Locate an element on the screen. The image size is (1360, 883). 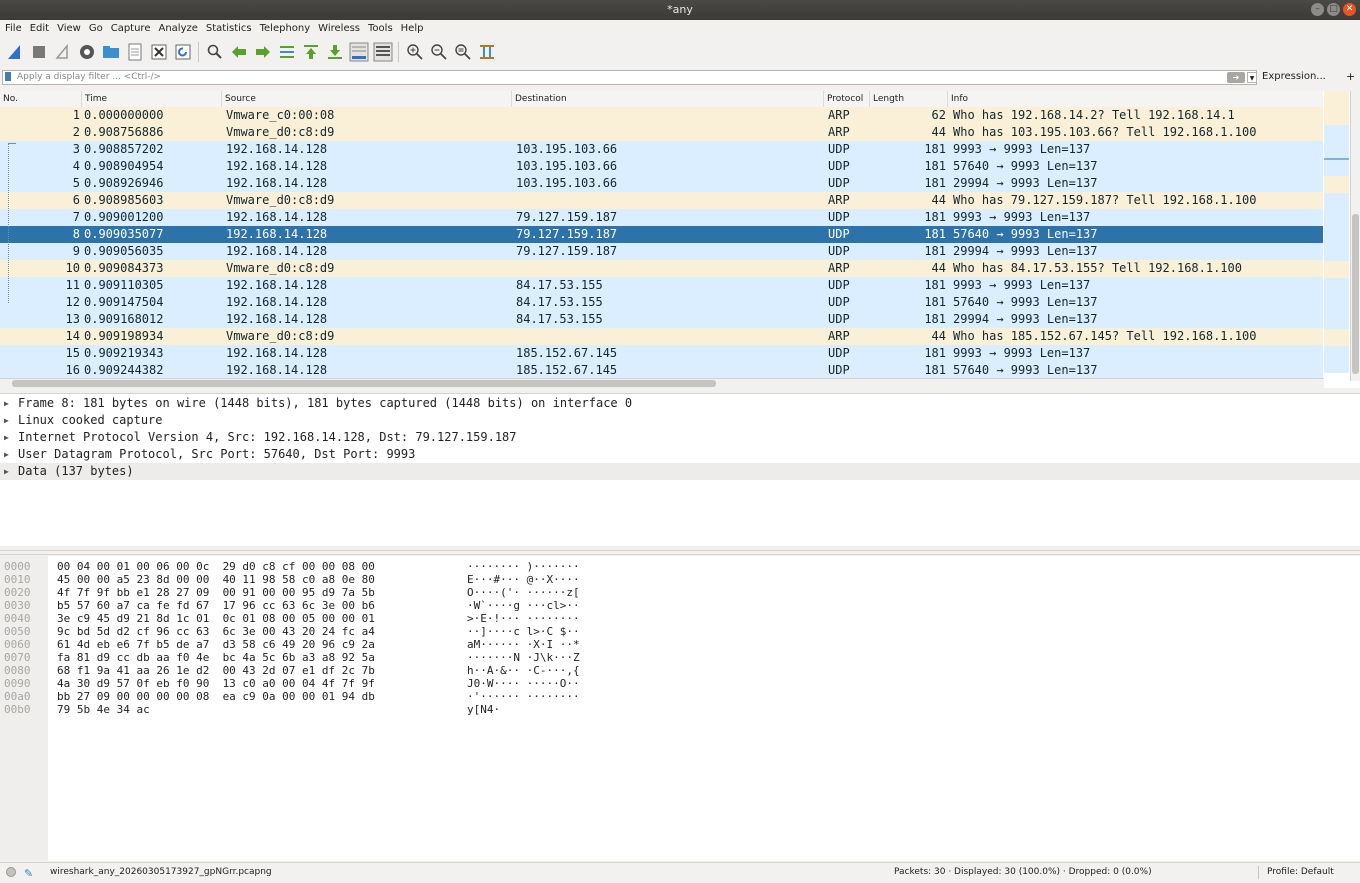
packet-list-horizontal-scrollbar is located at coordinates (662, 383).